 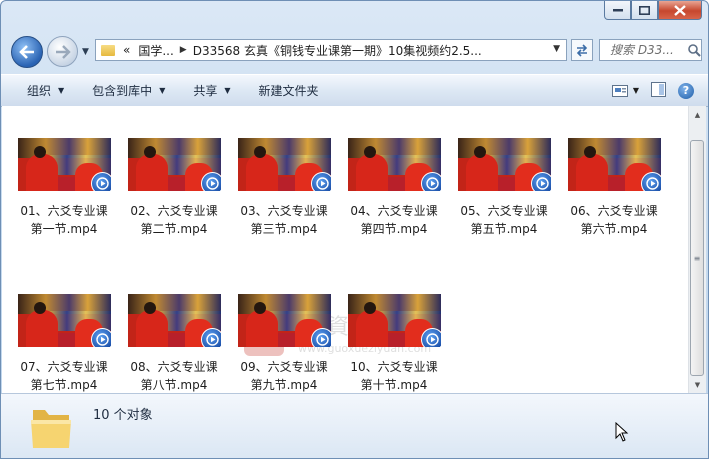 I want to click on file-name: 05、六爻专业课 第五节.mp4, so click(x=504, y=220).